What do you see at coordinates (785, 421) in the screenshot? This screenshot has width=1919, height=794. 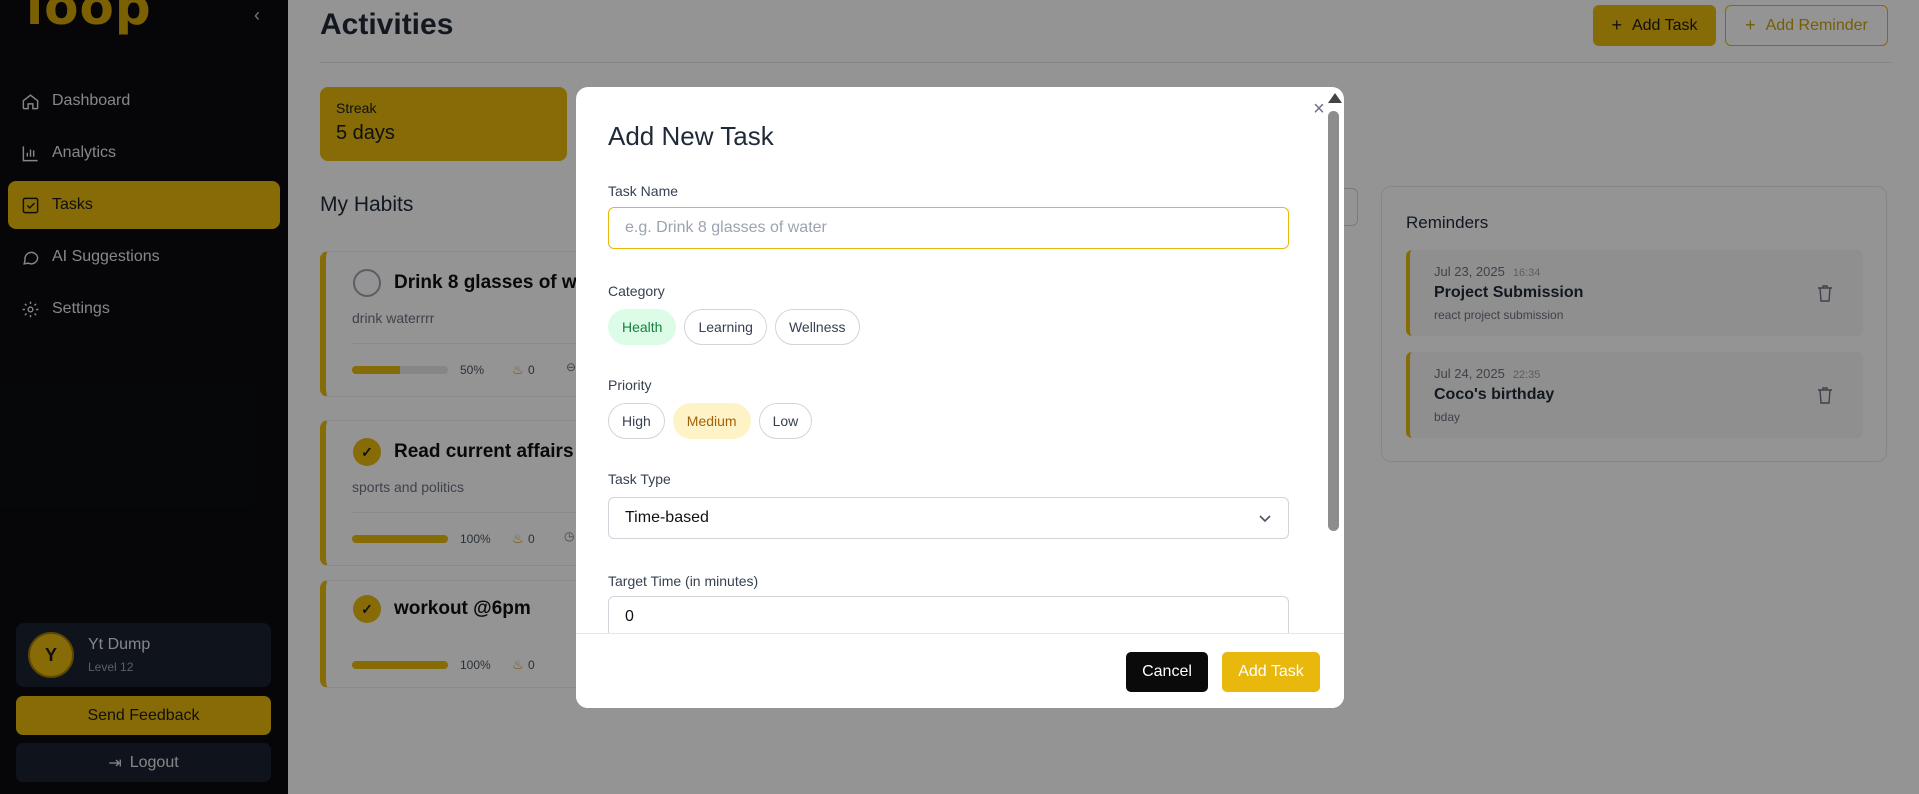 I see `priority-chip-low: Low` at bounding box center [785, 421].